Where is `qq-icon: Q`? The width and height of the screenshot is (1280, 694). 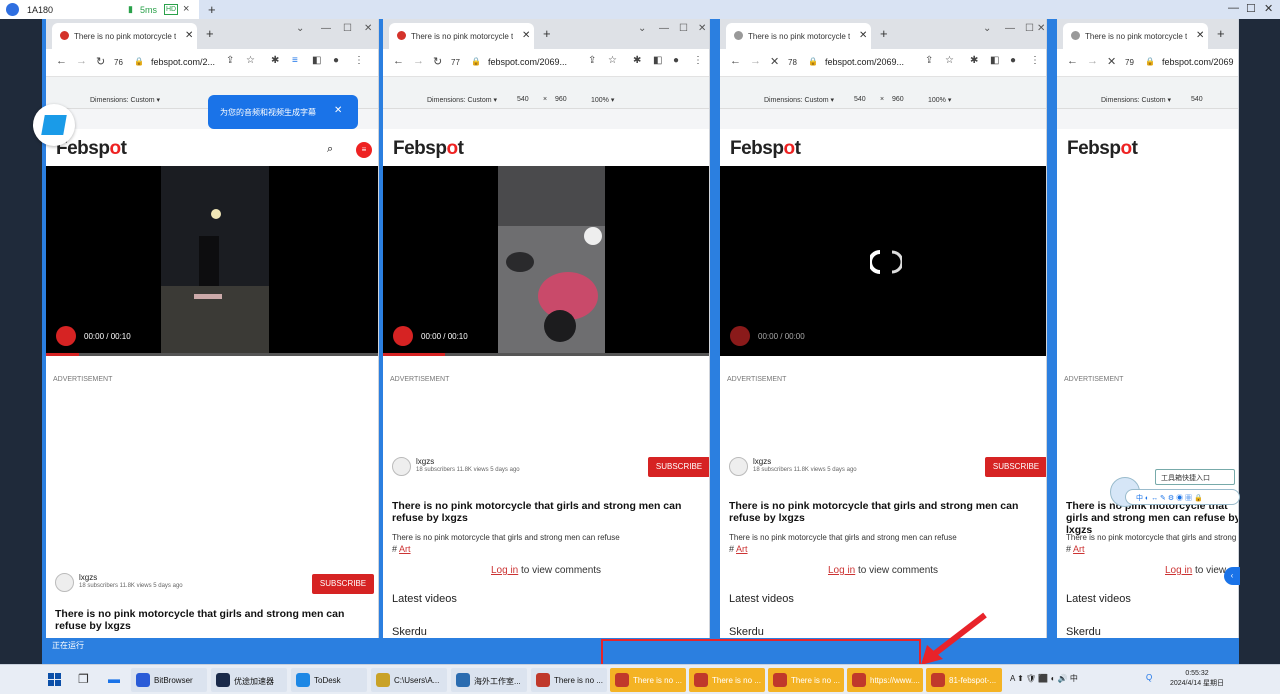 qq-icon: Q is located at coordinates (1149, 677).